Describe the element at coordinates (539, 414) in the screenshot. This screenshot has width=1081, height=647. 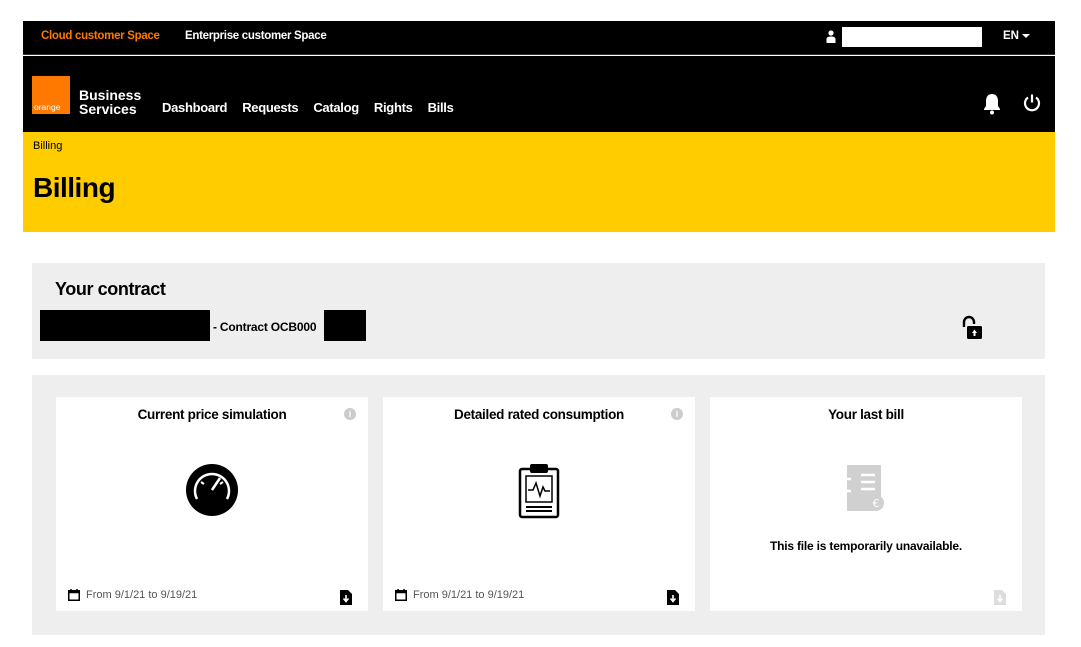
I see `card-title: Detailed rated consumption` at that location.